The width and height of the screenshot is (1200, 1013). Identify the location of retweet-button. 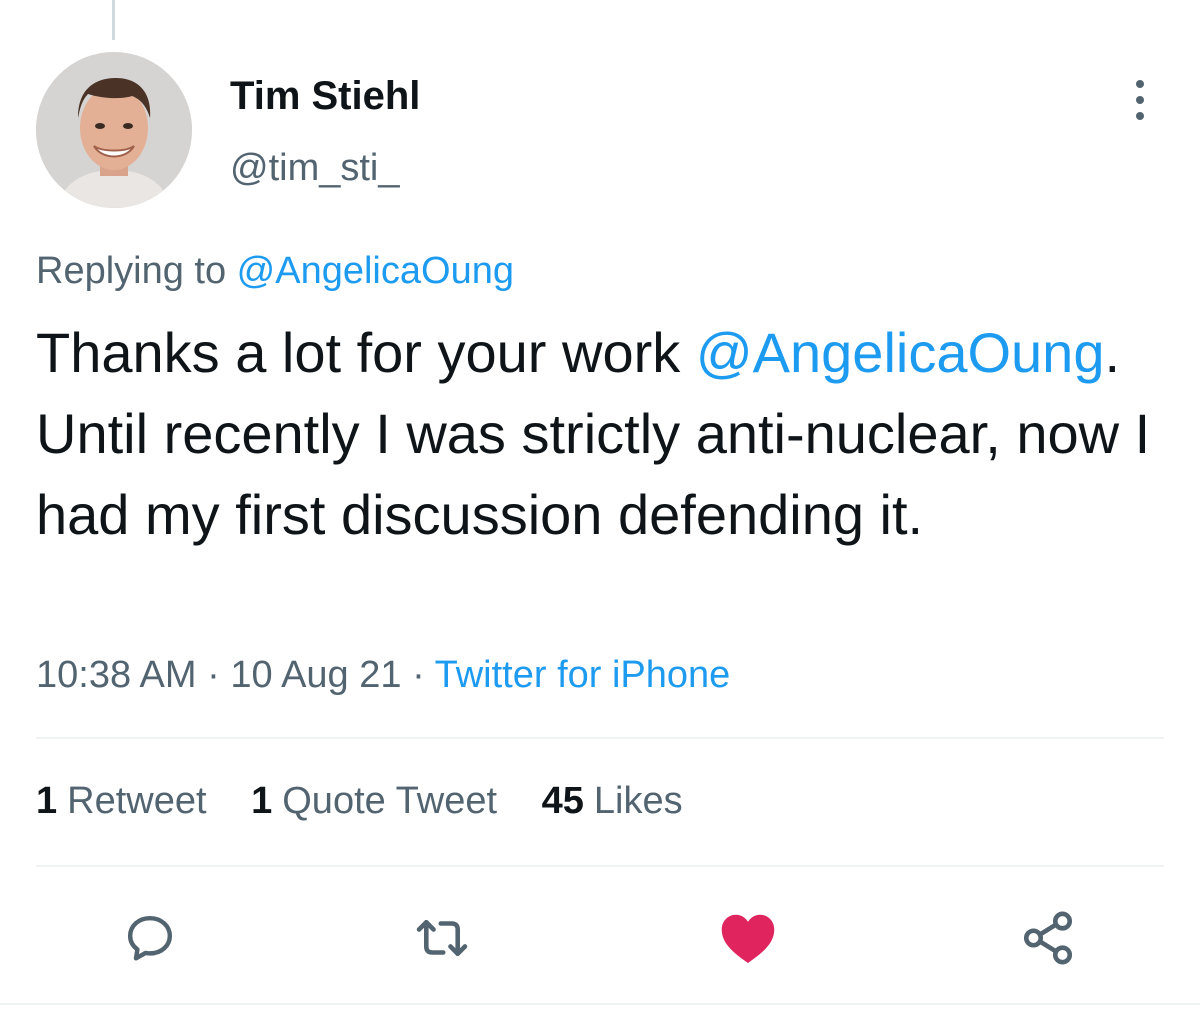
(442, 938).